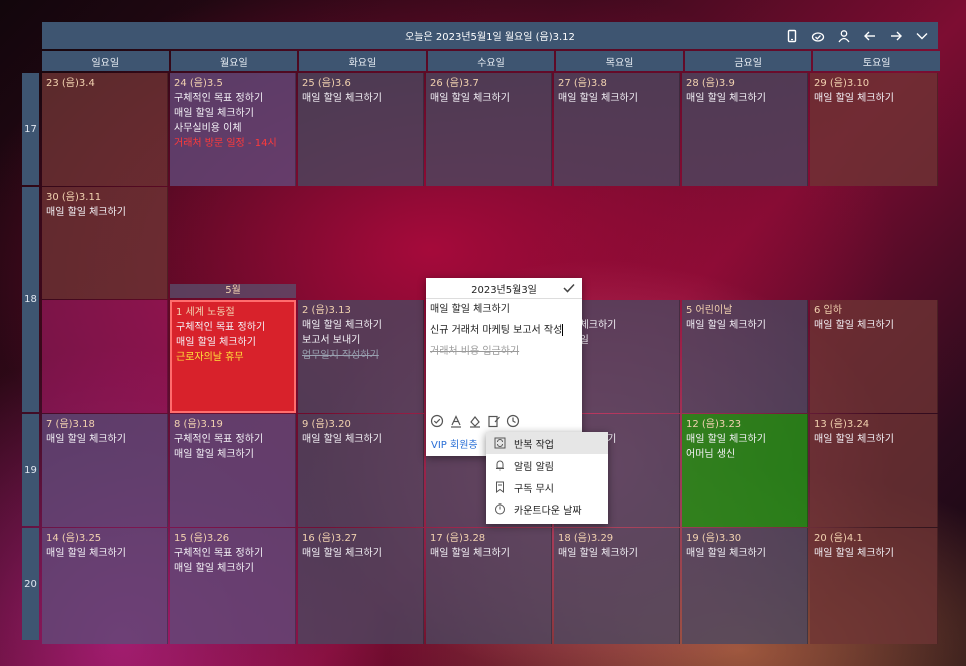 The image size is (966, 666). I want to click on fill-color-icon, so click(475, 422).